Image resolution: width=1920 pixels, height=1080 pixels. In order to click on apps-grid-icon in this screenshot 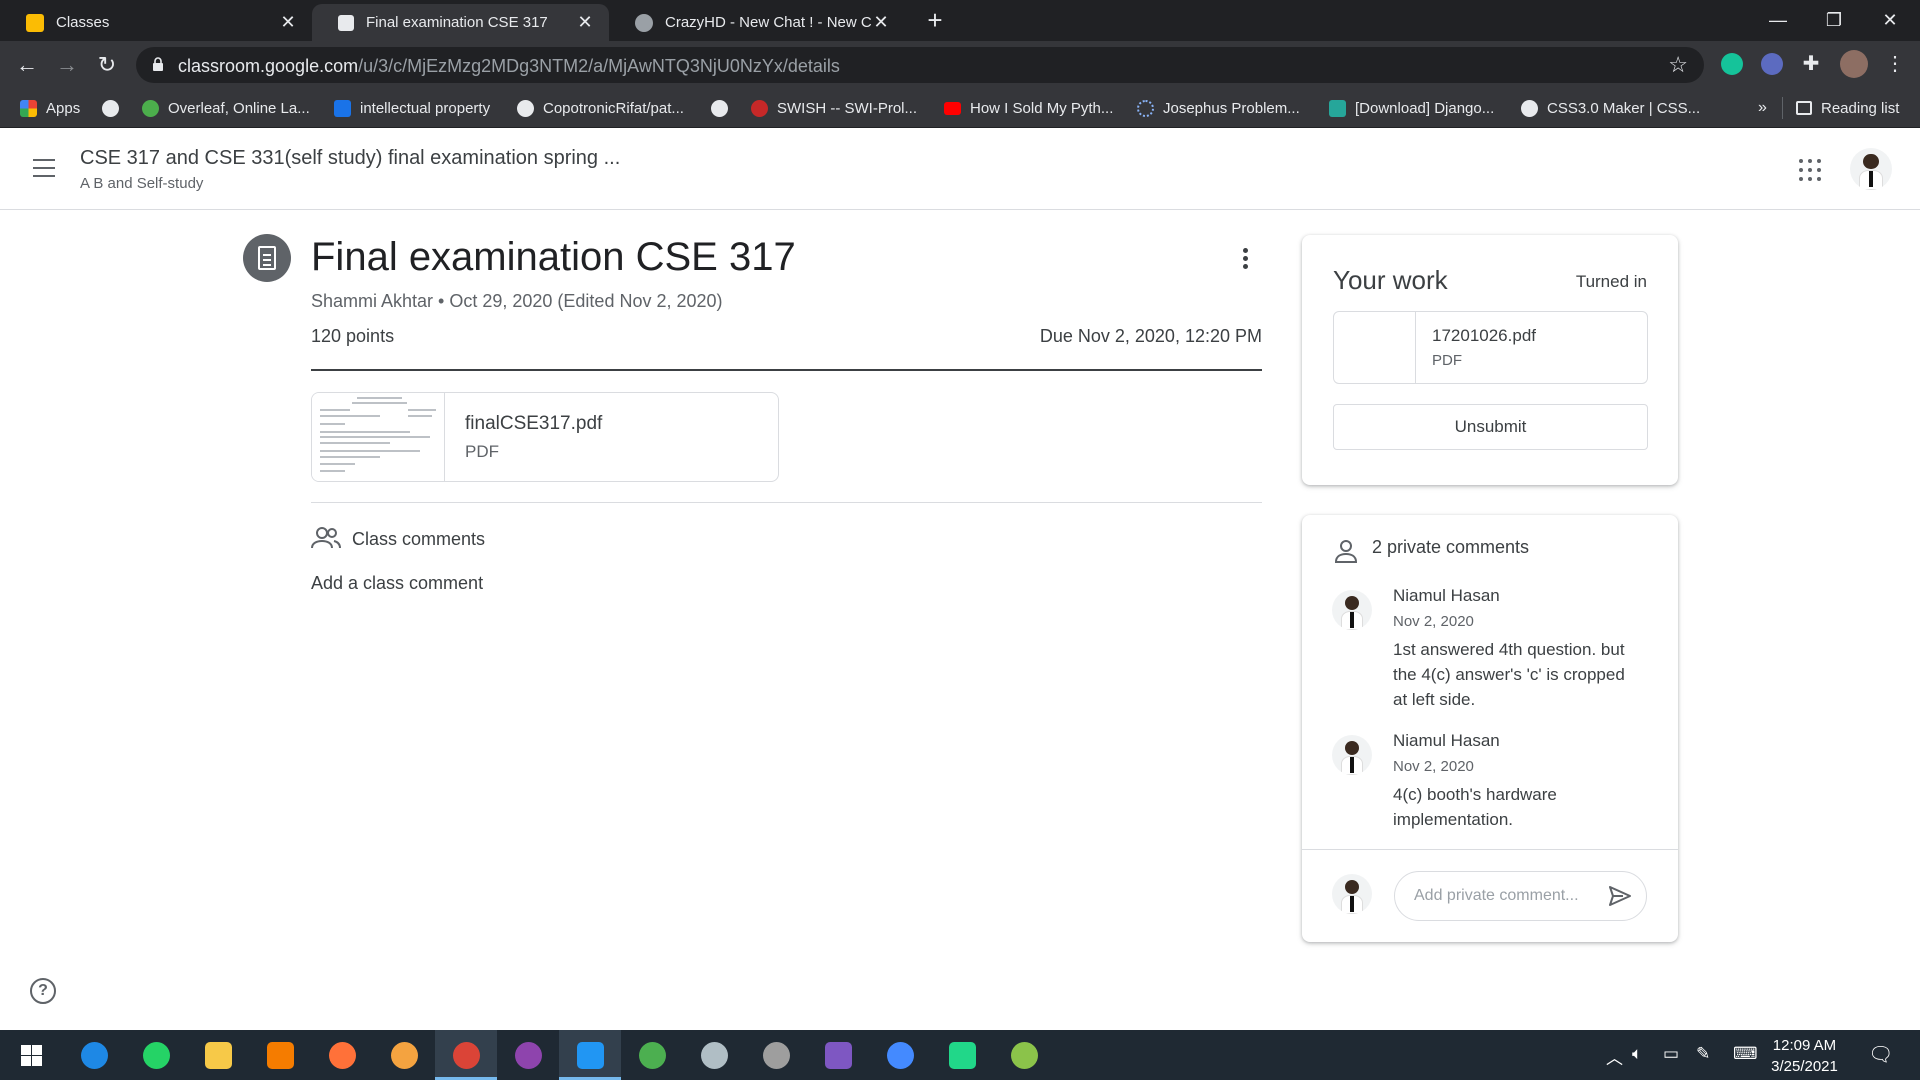, I will do `click(28, 108)`.